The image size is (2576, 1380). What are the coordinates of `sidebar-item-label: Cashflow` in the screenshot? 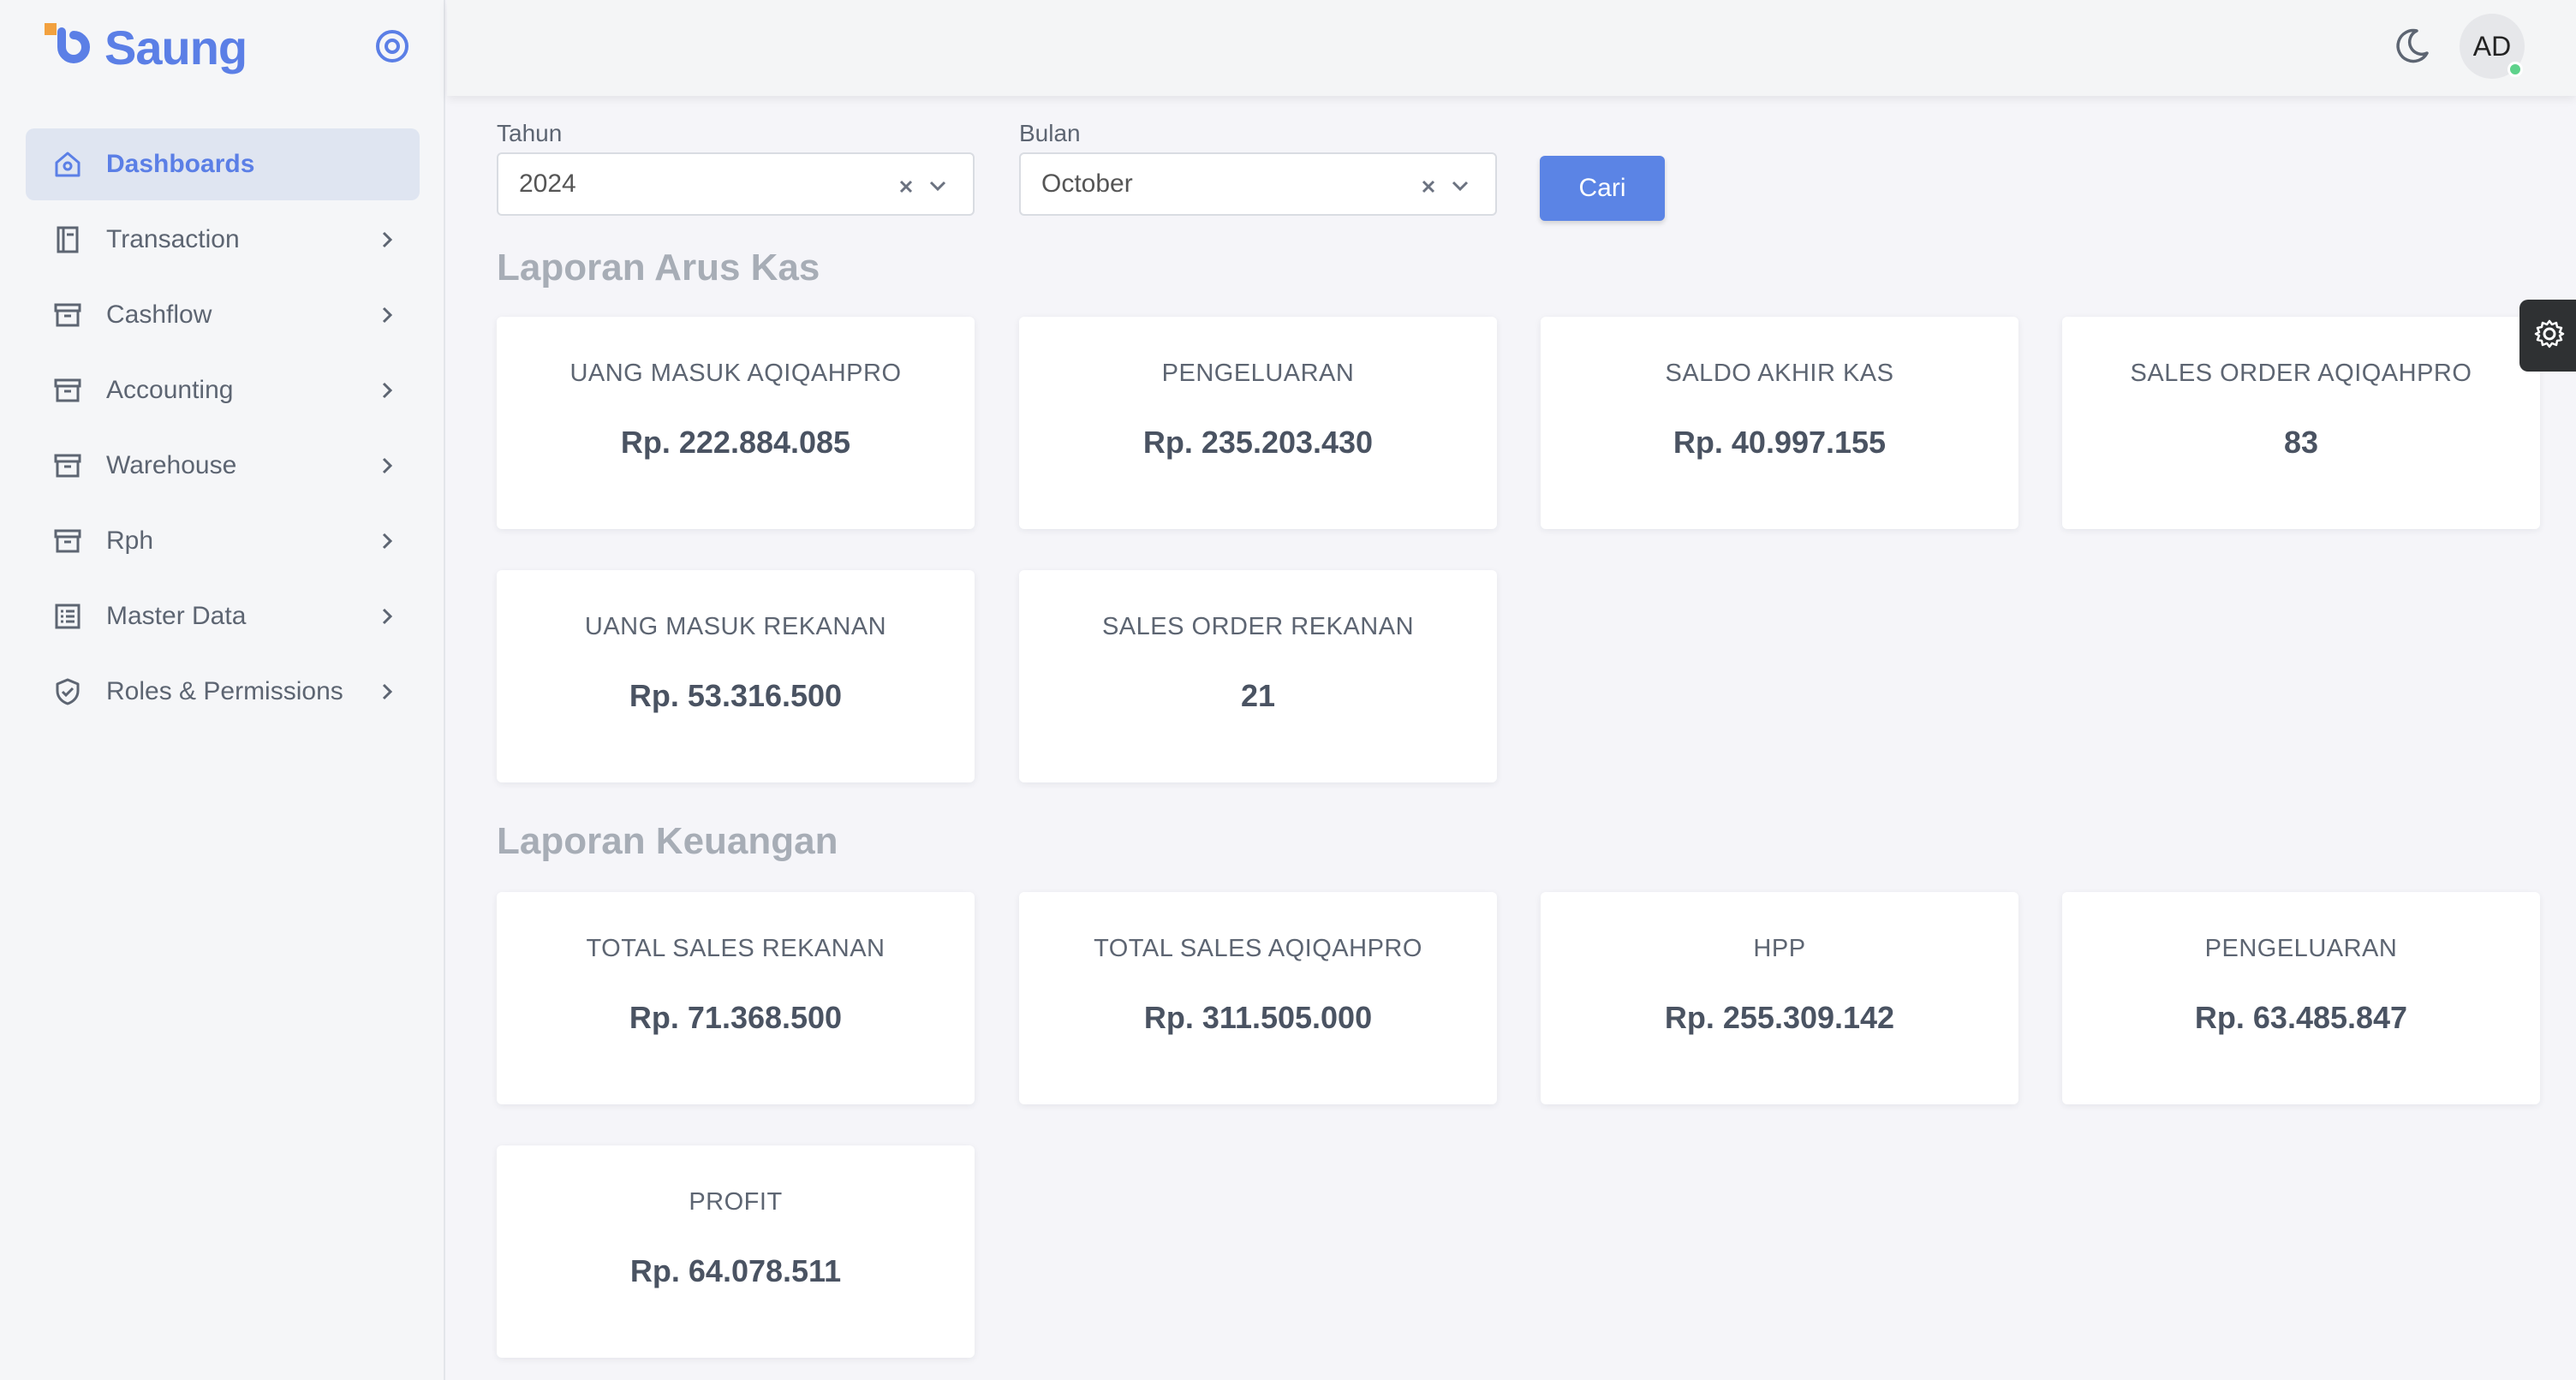 It's located at (159, 314).